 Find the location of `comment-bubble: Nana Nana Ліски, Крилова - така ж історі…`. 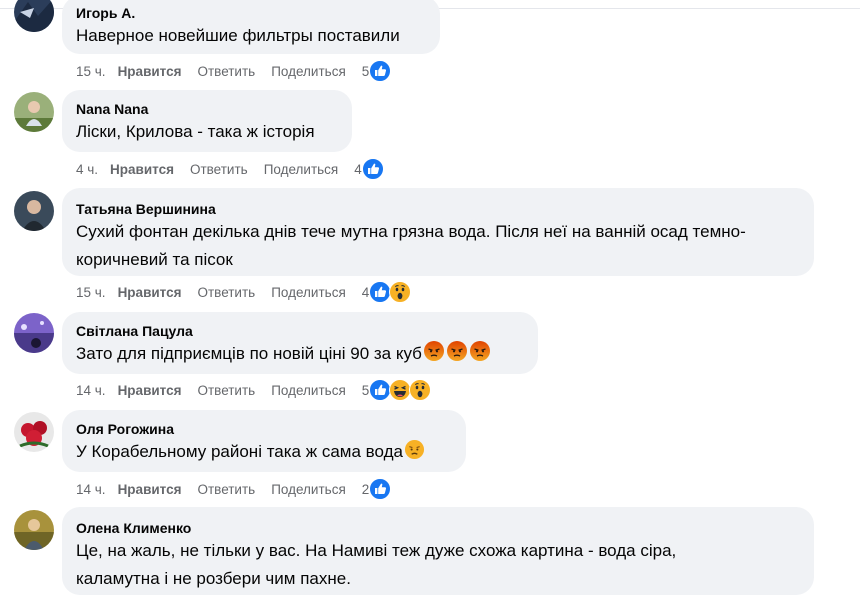

comment-bubble: Nana Nana Ліски, Крилова - така ж історі… is located at coordinates (207, 121).